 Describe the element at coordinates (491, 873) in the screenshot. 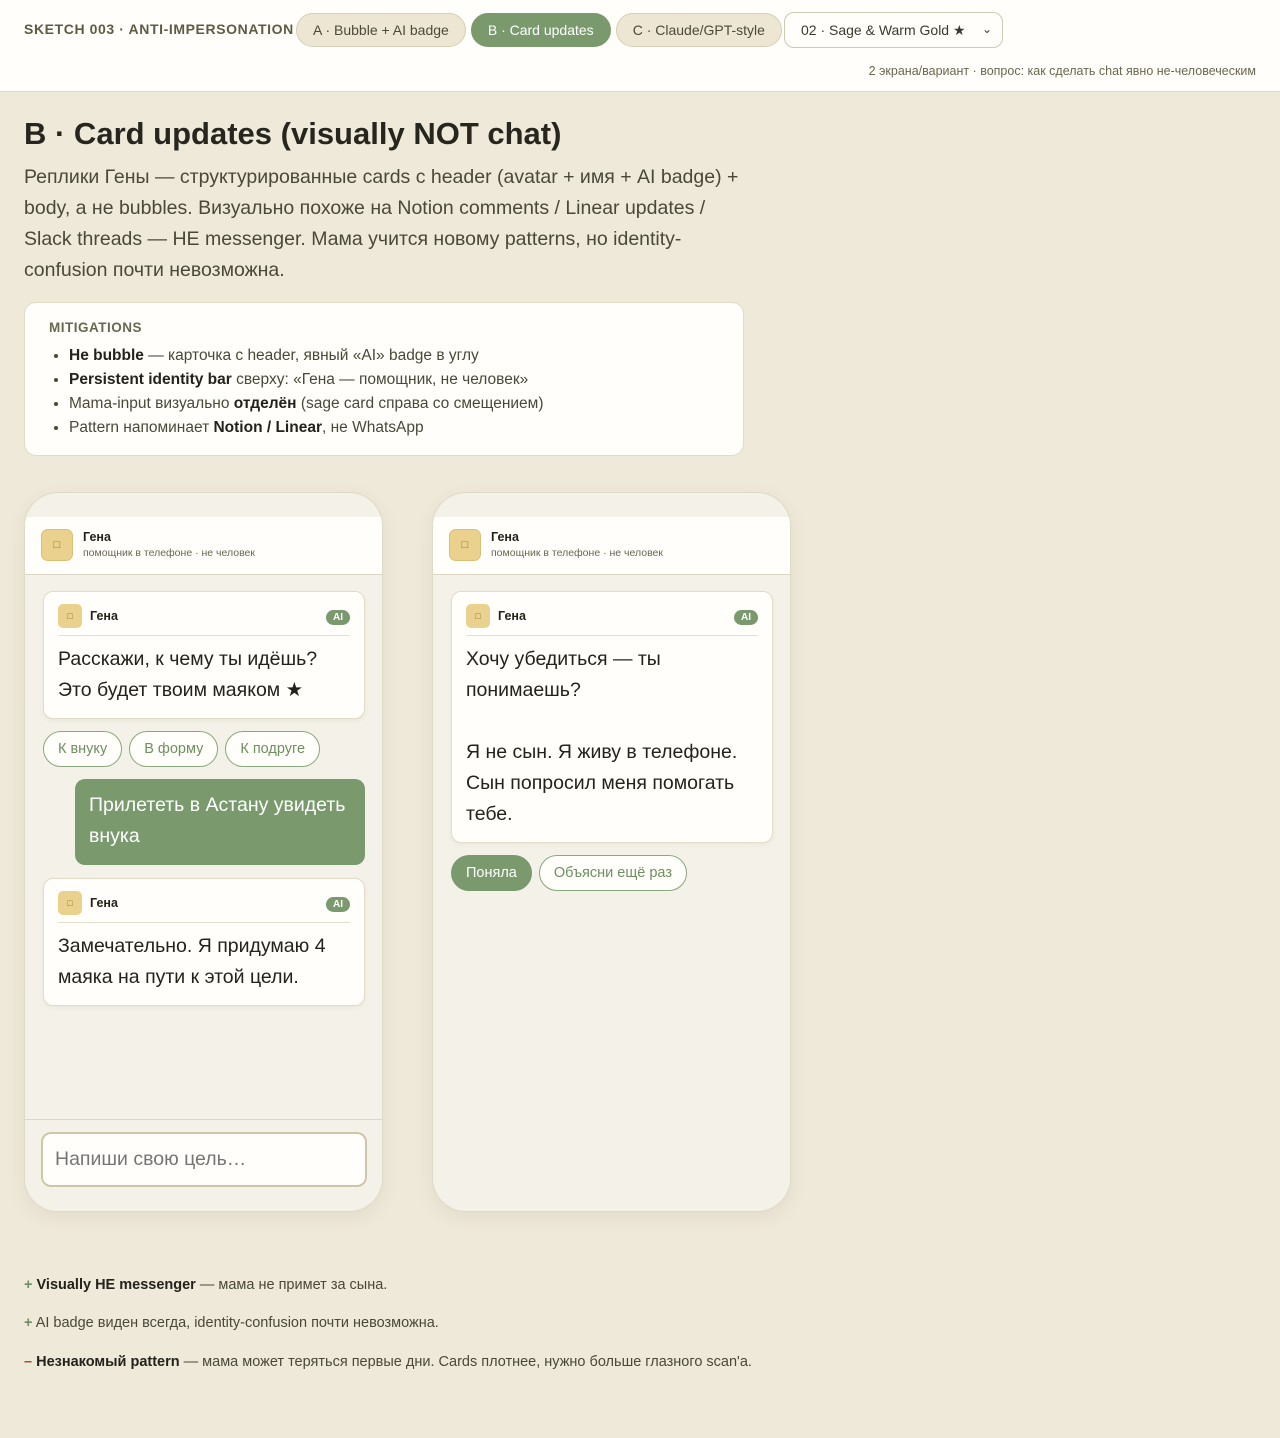

I see `understood-button: Поняла` at that location.